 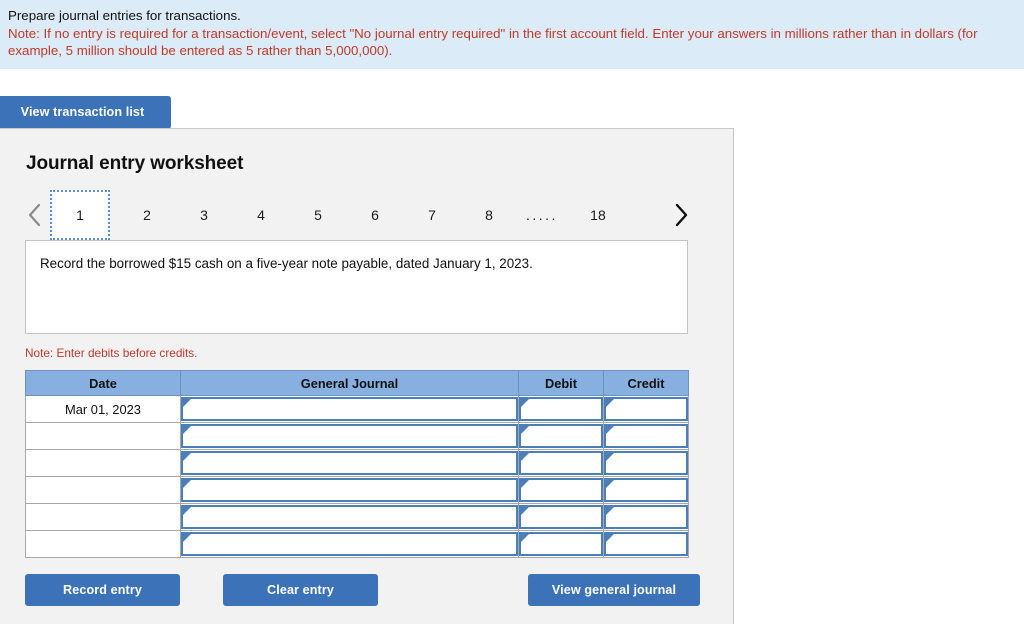 What do you see at coordinates (147, 215) in the screenshot?
I see `pagination-page-2: 2` at bounding box center [147, 215].